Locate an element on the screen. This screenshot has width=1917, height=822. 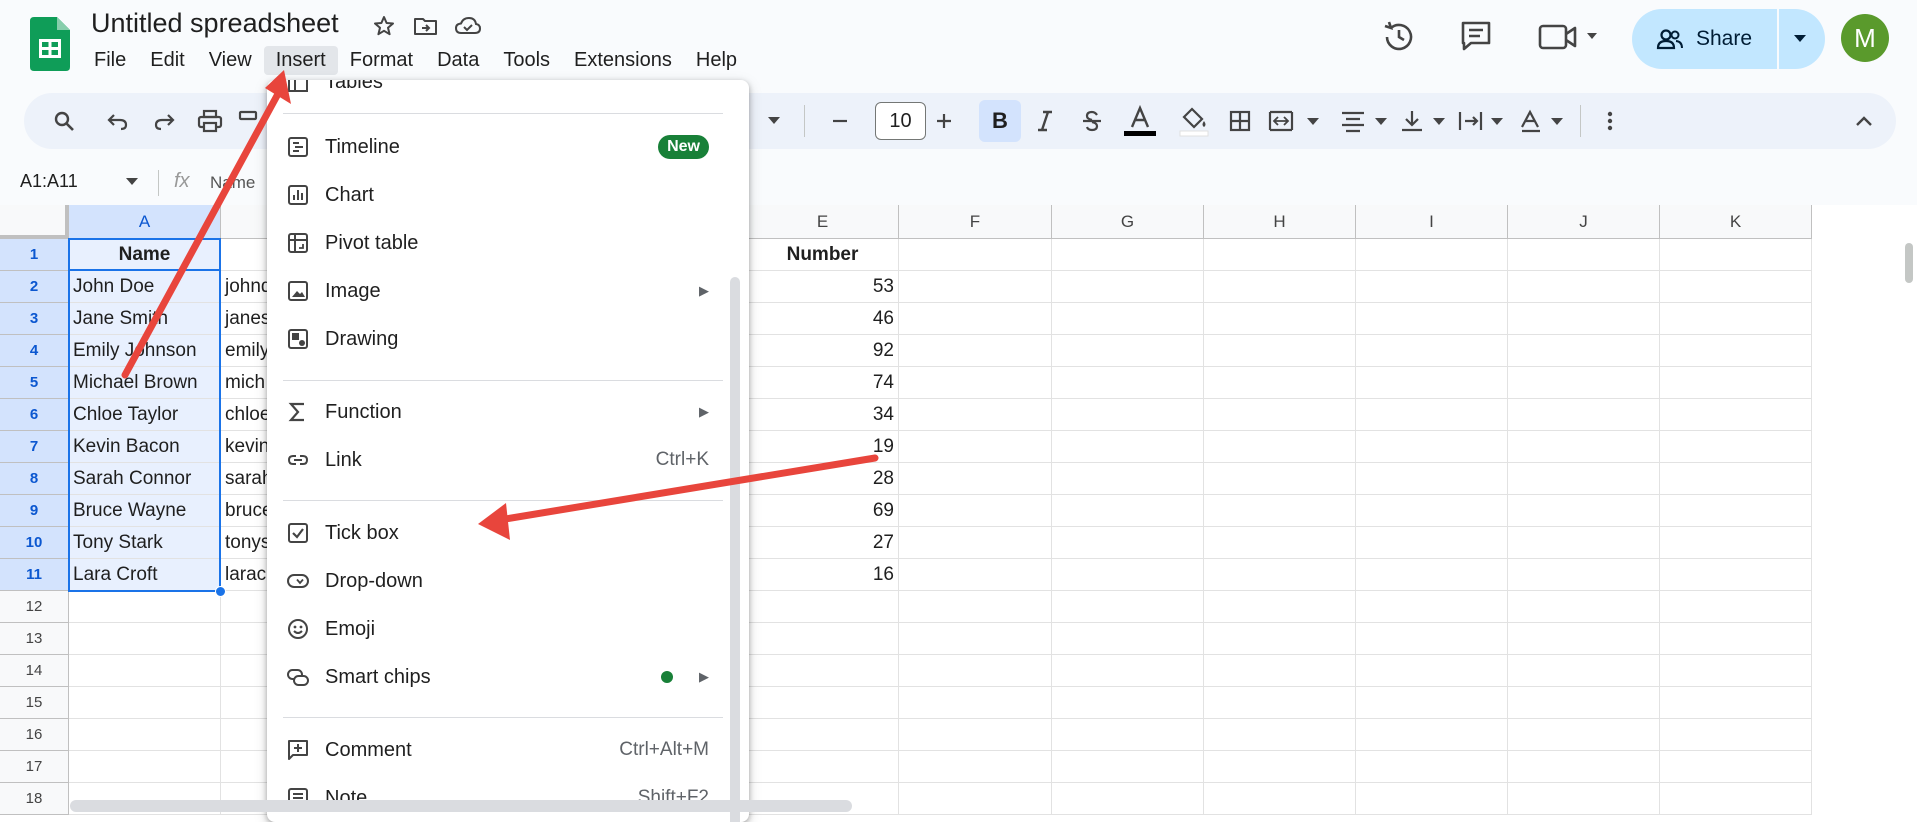
cell-j17 is located at coordinates (1584, 767).